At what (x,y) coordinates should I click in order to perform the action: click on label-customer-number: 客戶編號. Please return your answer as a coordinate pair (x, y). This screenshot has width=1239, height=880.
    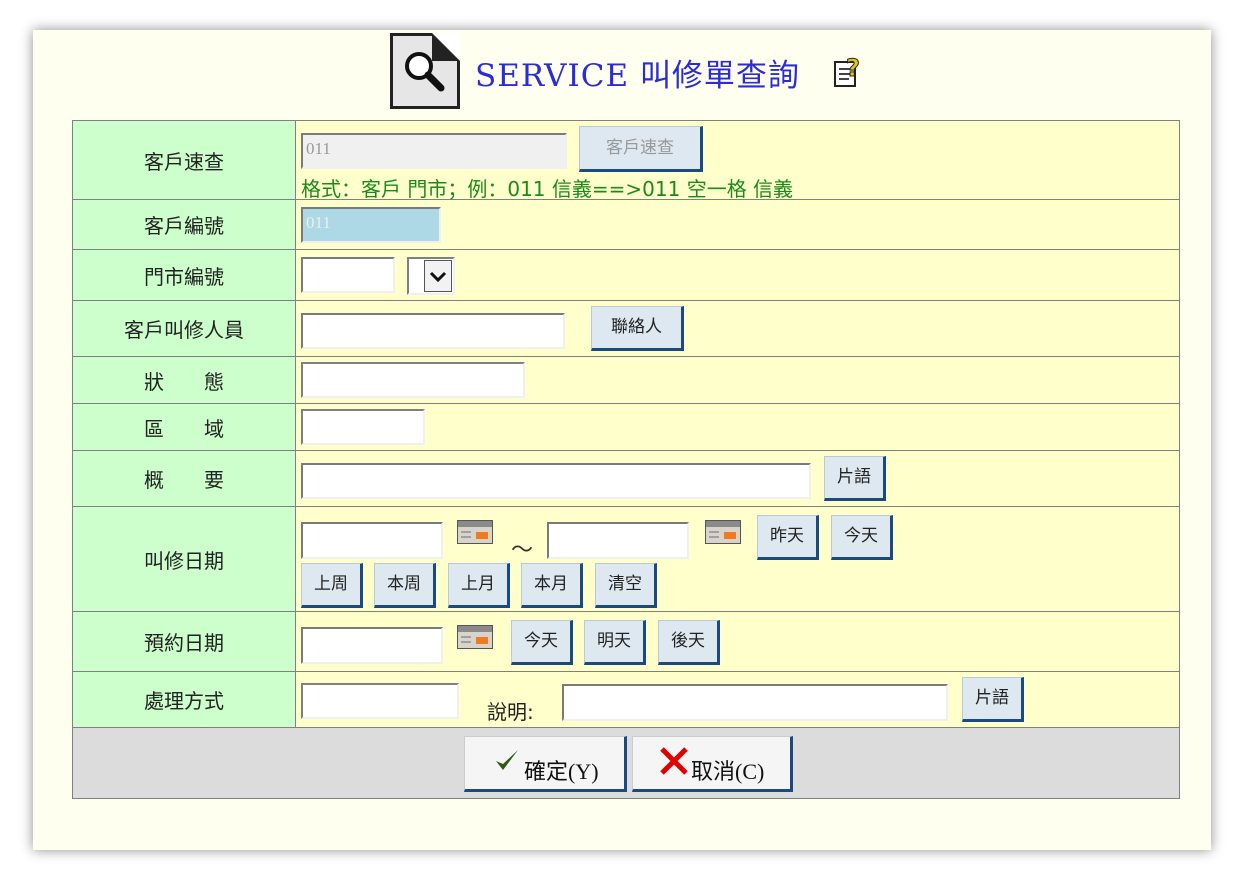
    Looking at the image, I should click on (184, 224).